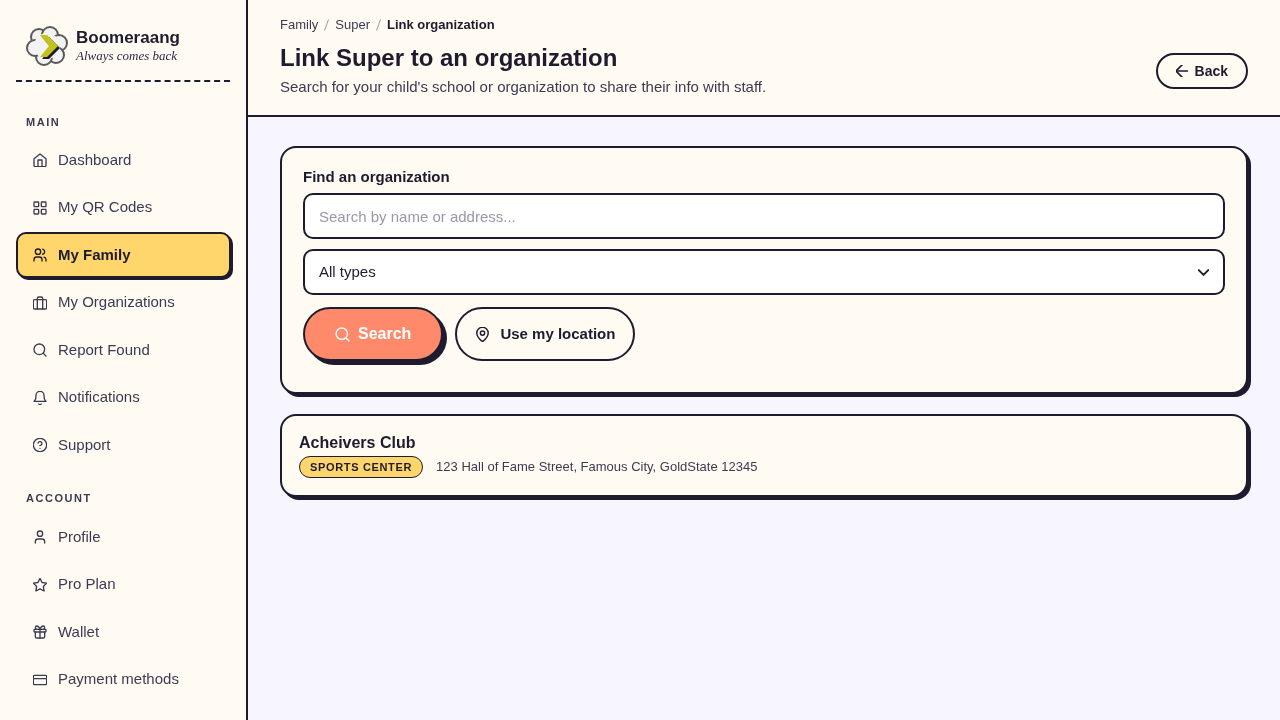 The image size is (1280, 720). What do you see at coordinates (483, 334) in the screenshot?
I see `map-pin-icon` at bounding box center [483, 334].